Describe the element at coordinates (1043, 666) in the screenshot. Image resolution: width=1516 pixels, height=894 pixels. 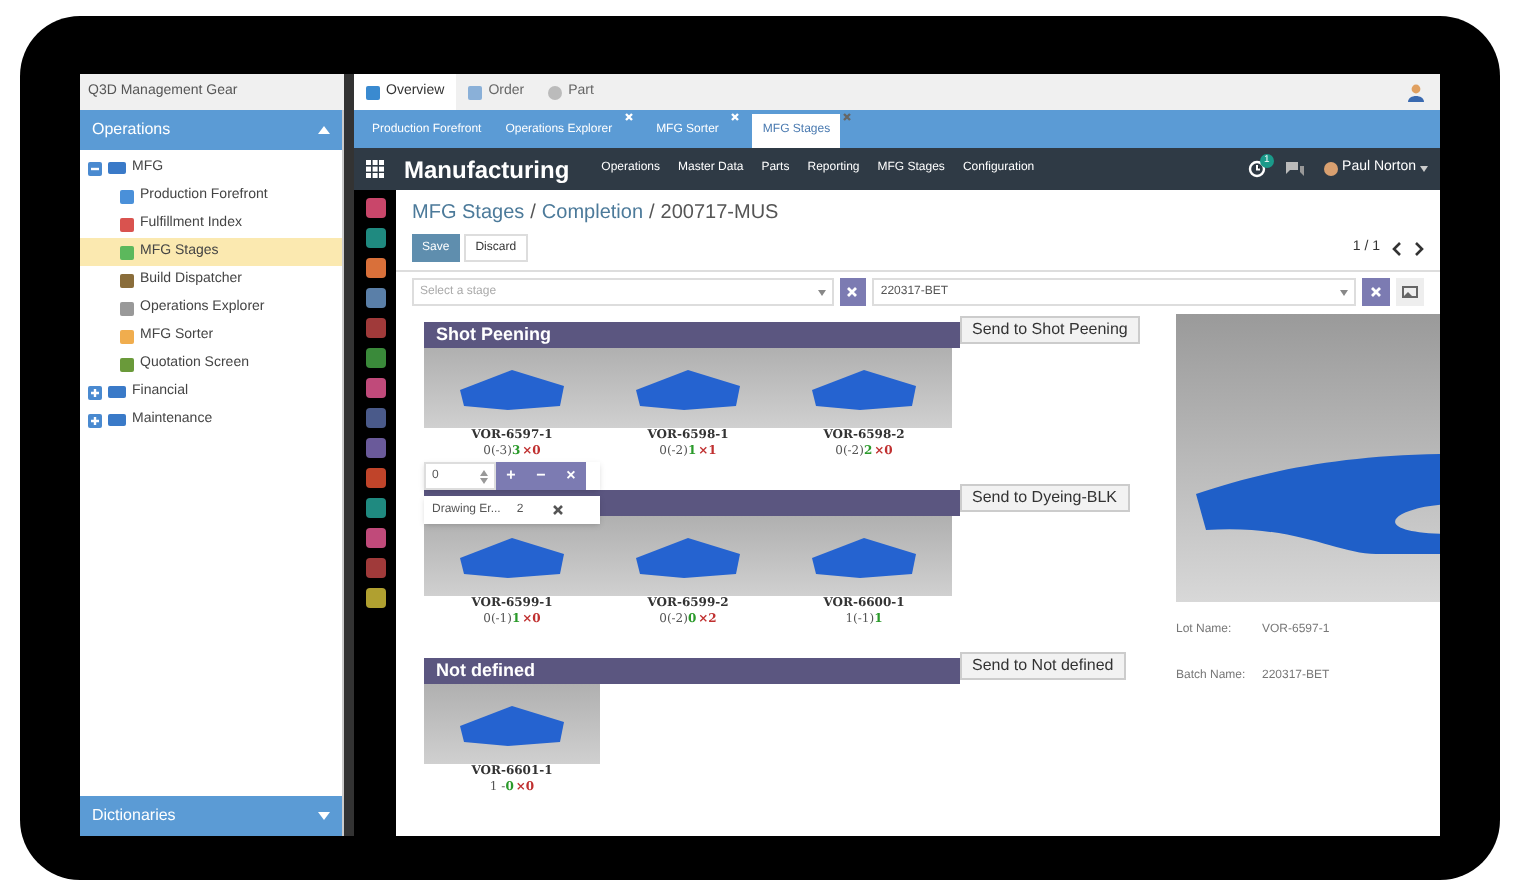
I see `send-button: Send to Not defined` at that location.